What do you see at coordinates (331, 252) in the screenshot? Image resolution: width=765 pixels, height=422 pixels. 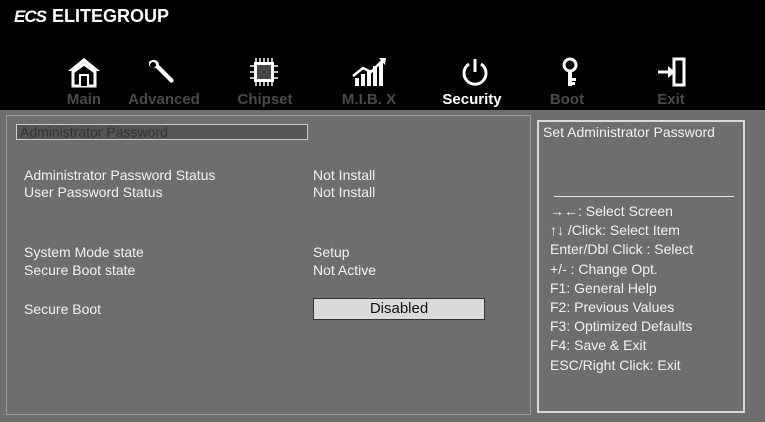 I see `system-mode-value: Setup` at bounding box center [331, 252].